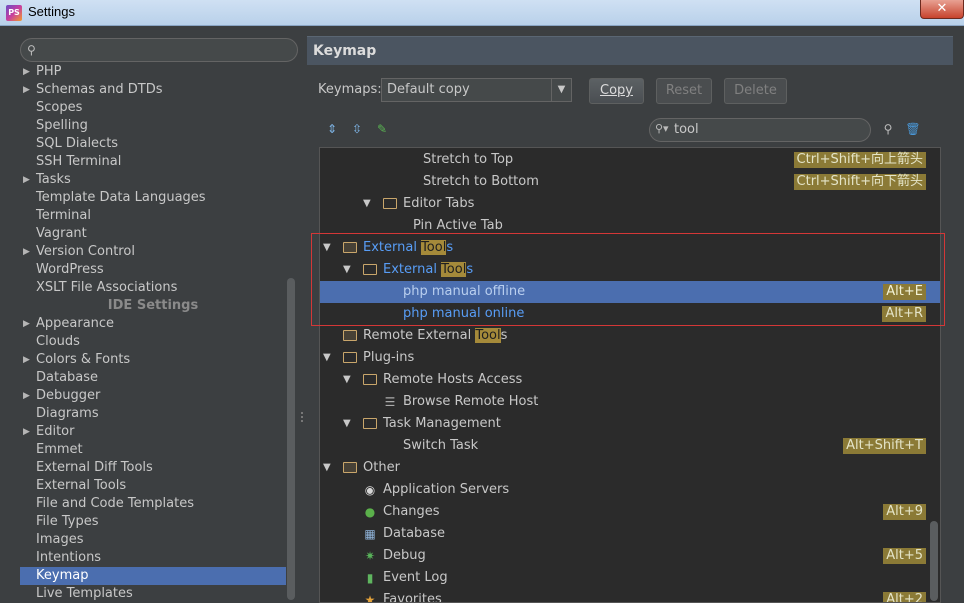 This screenshot has height=603, width=964. I want to click on keymap-dropdown: Default copy ▼, so click(476, 90).